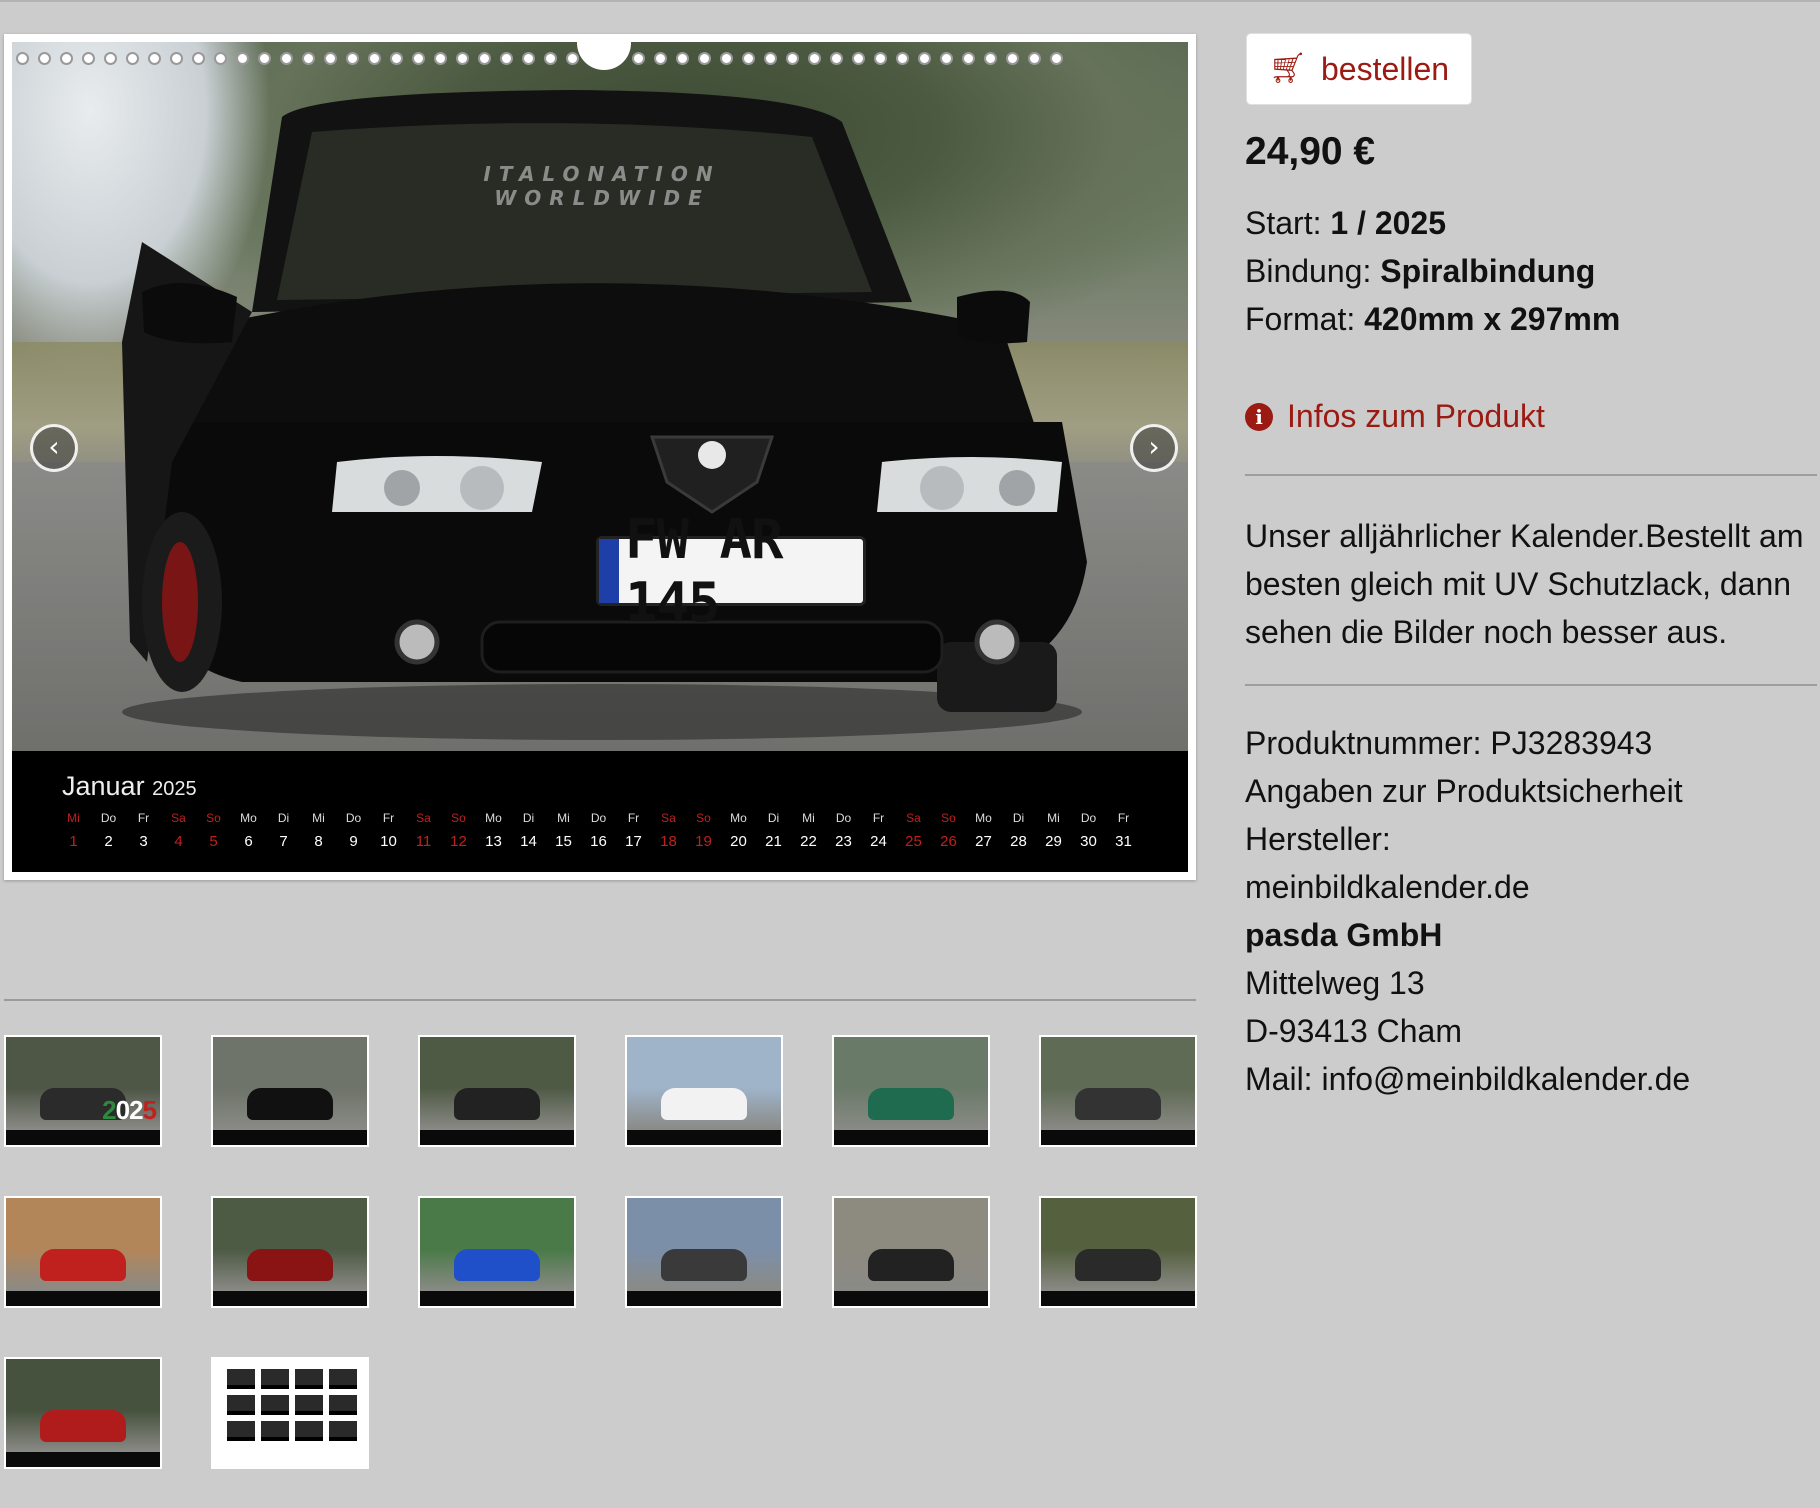  What do you see at coordinates (1353, 1031) in the screenshot?
I see `company-city: D-93413 Cham` at bounding box center [1353, 1031].